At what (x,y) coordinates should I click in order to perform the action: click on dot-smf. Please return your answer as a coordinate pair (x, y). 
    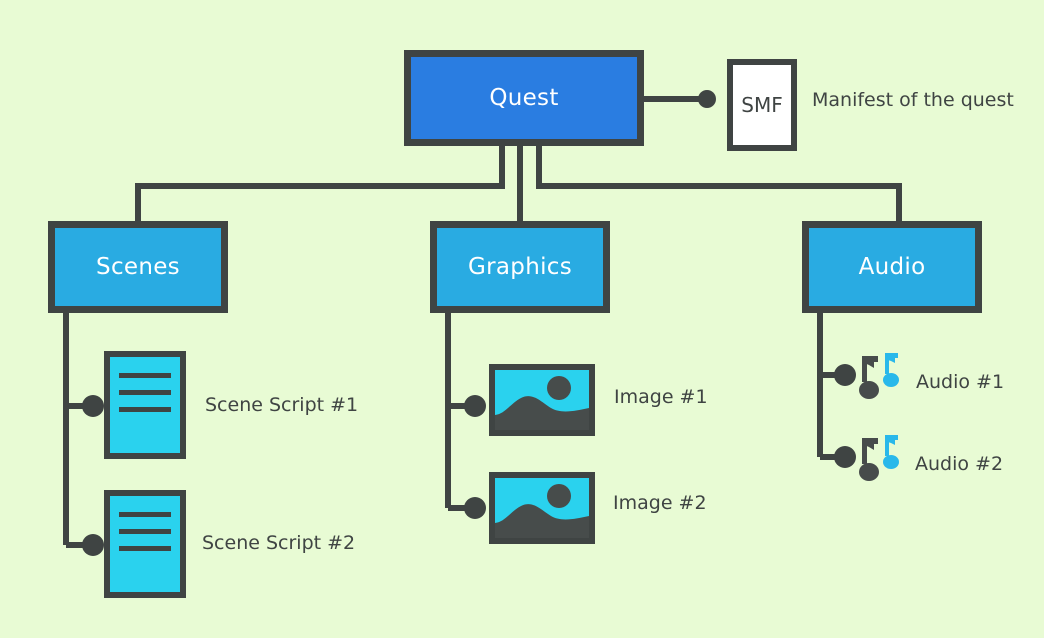
    Looking at the image, I should click on (707, 99).